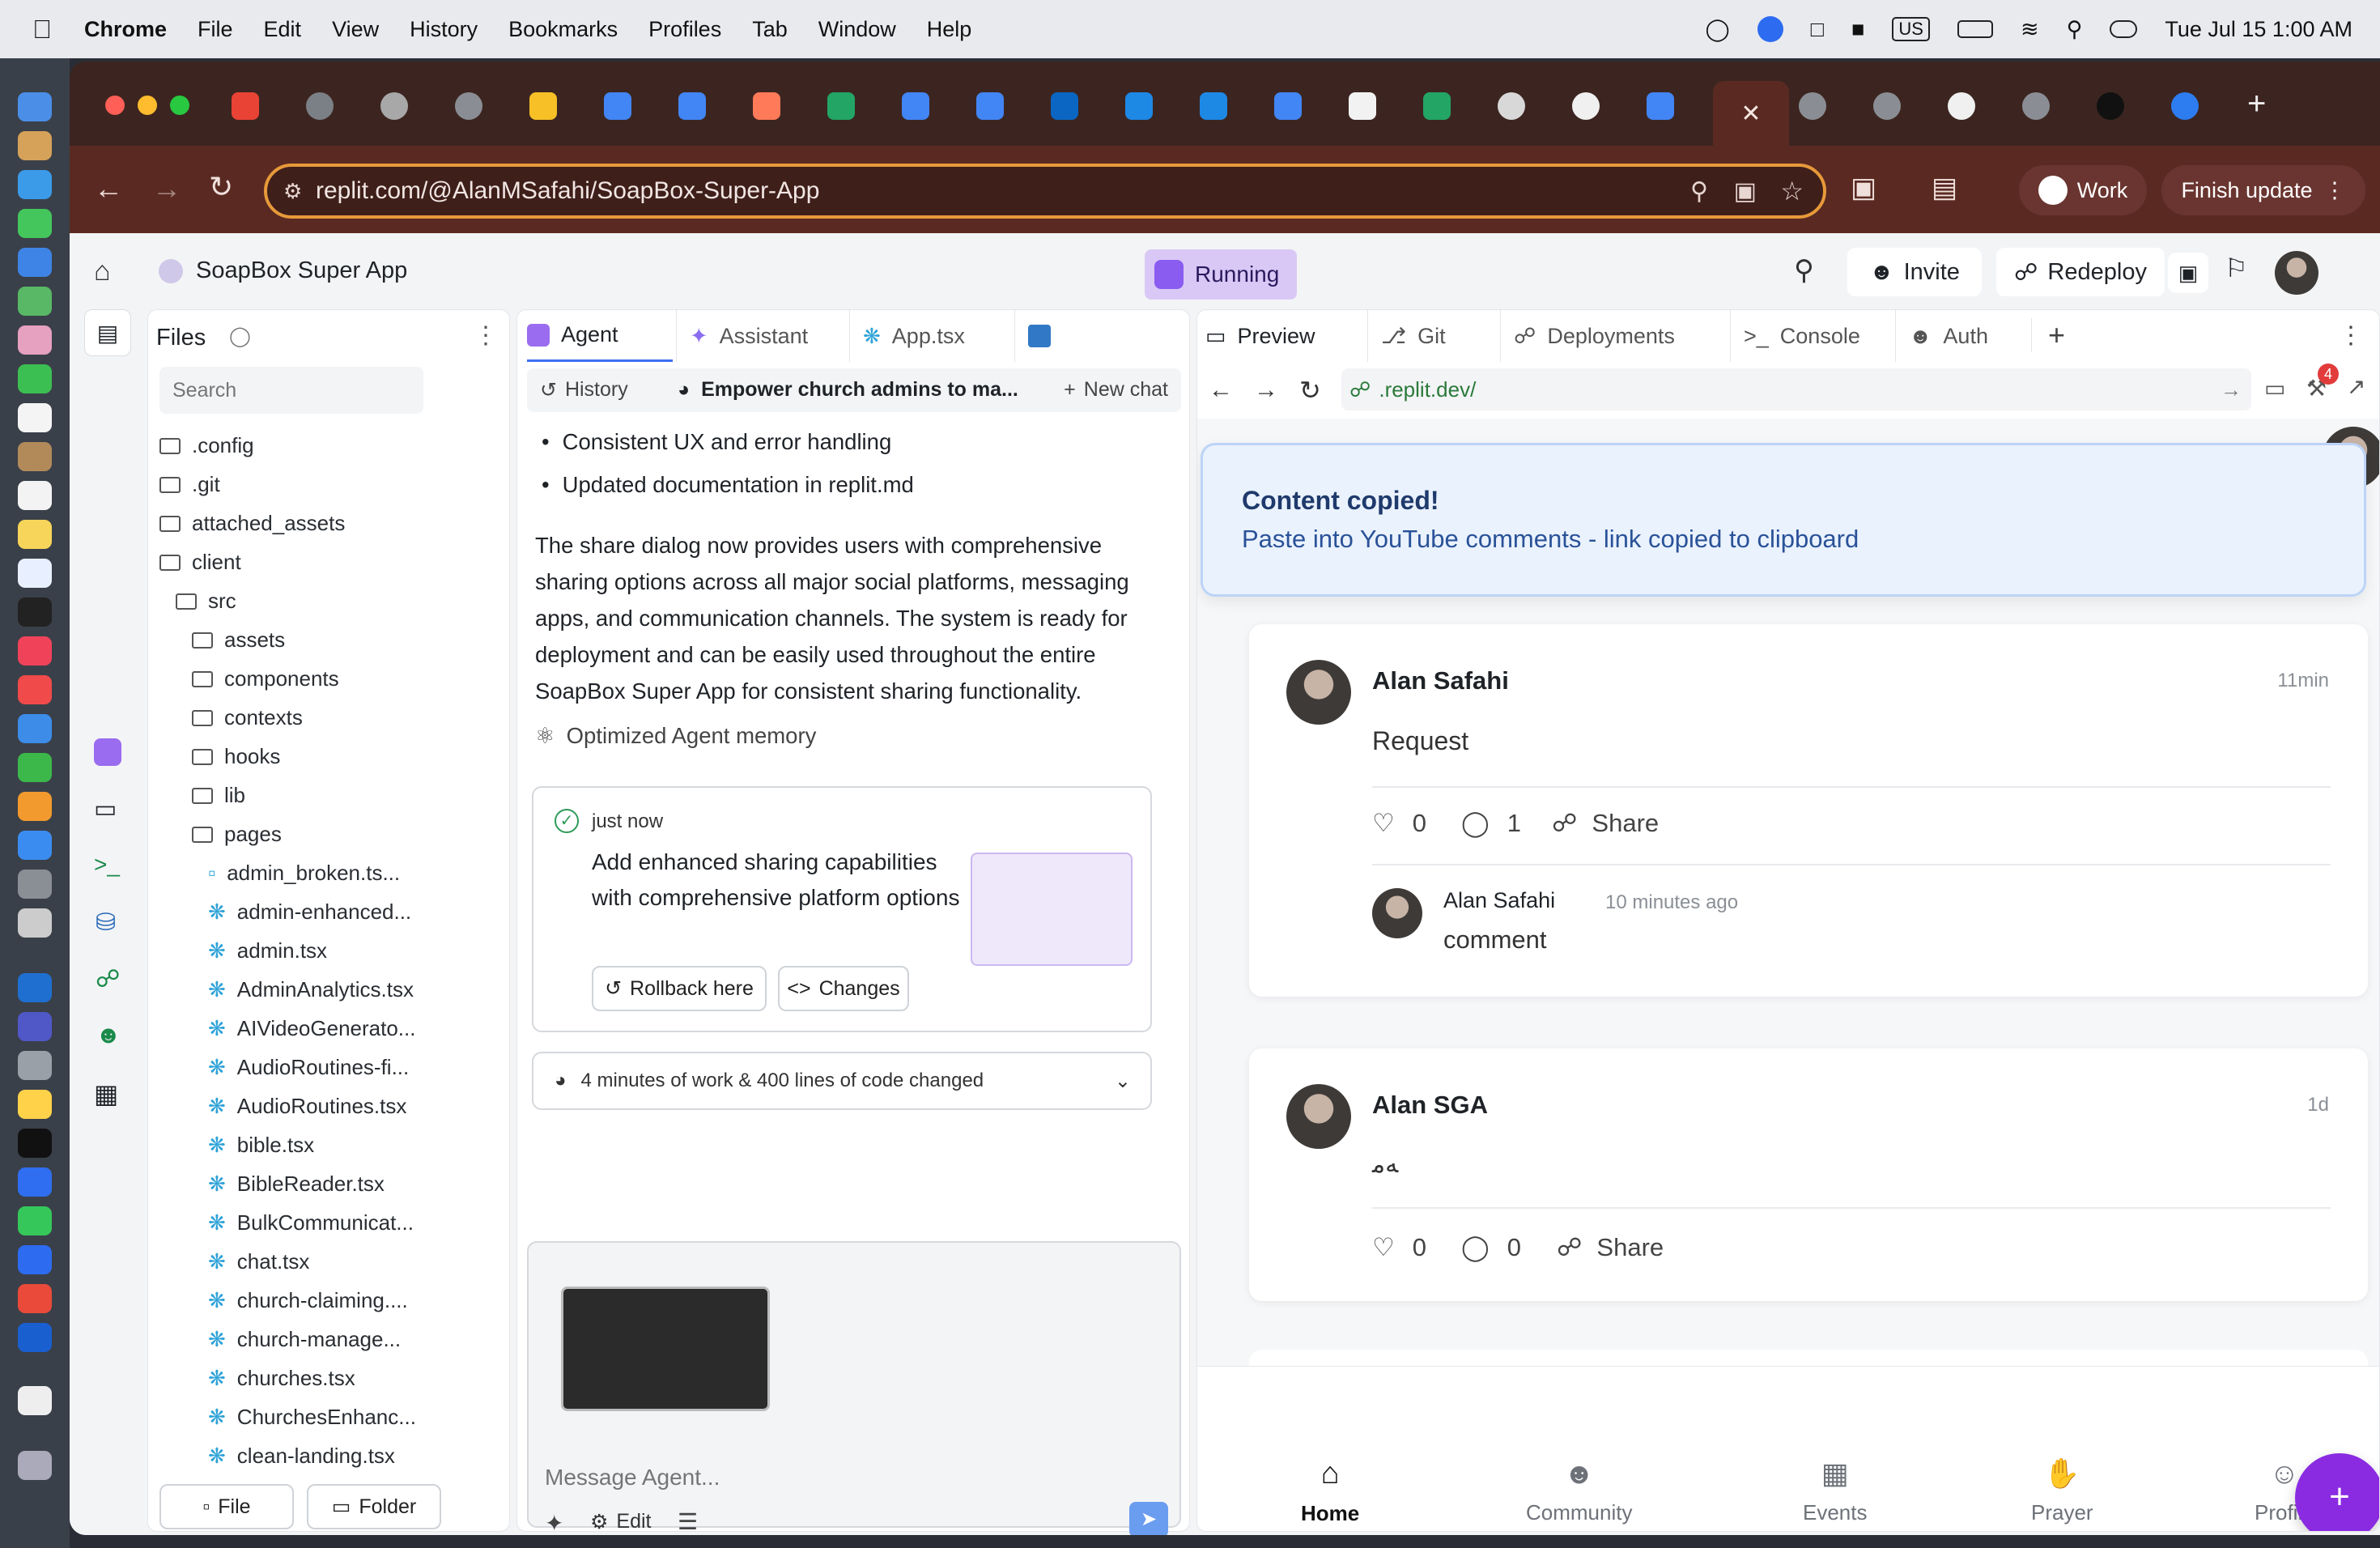 The width and height of the screenshot is (2380, 1548). I want to click on nav-prayer: ✋ Prayer, so click(2062, 1491).